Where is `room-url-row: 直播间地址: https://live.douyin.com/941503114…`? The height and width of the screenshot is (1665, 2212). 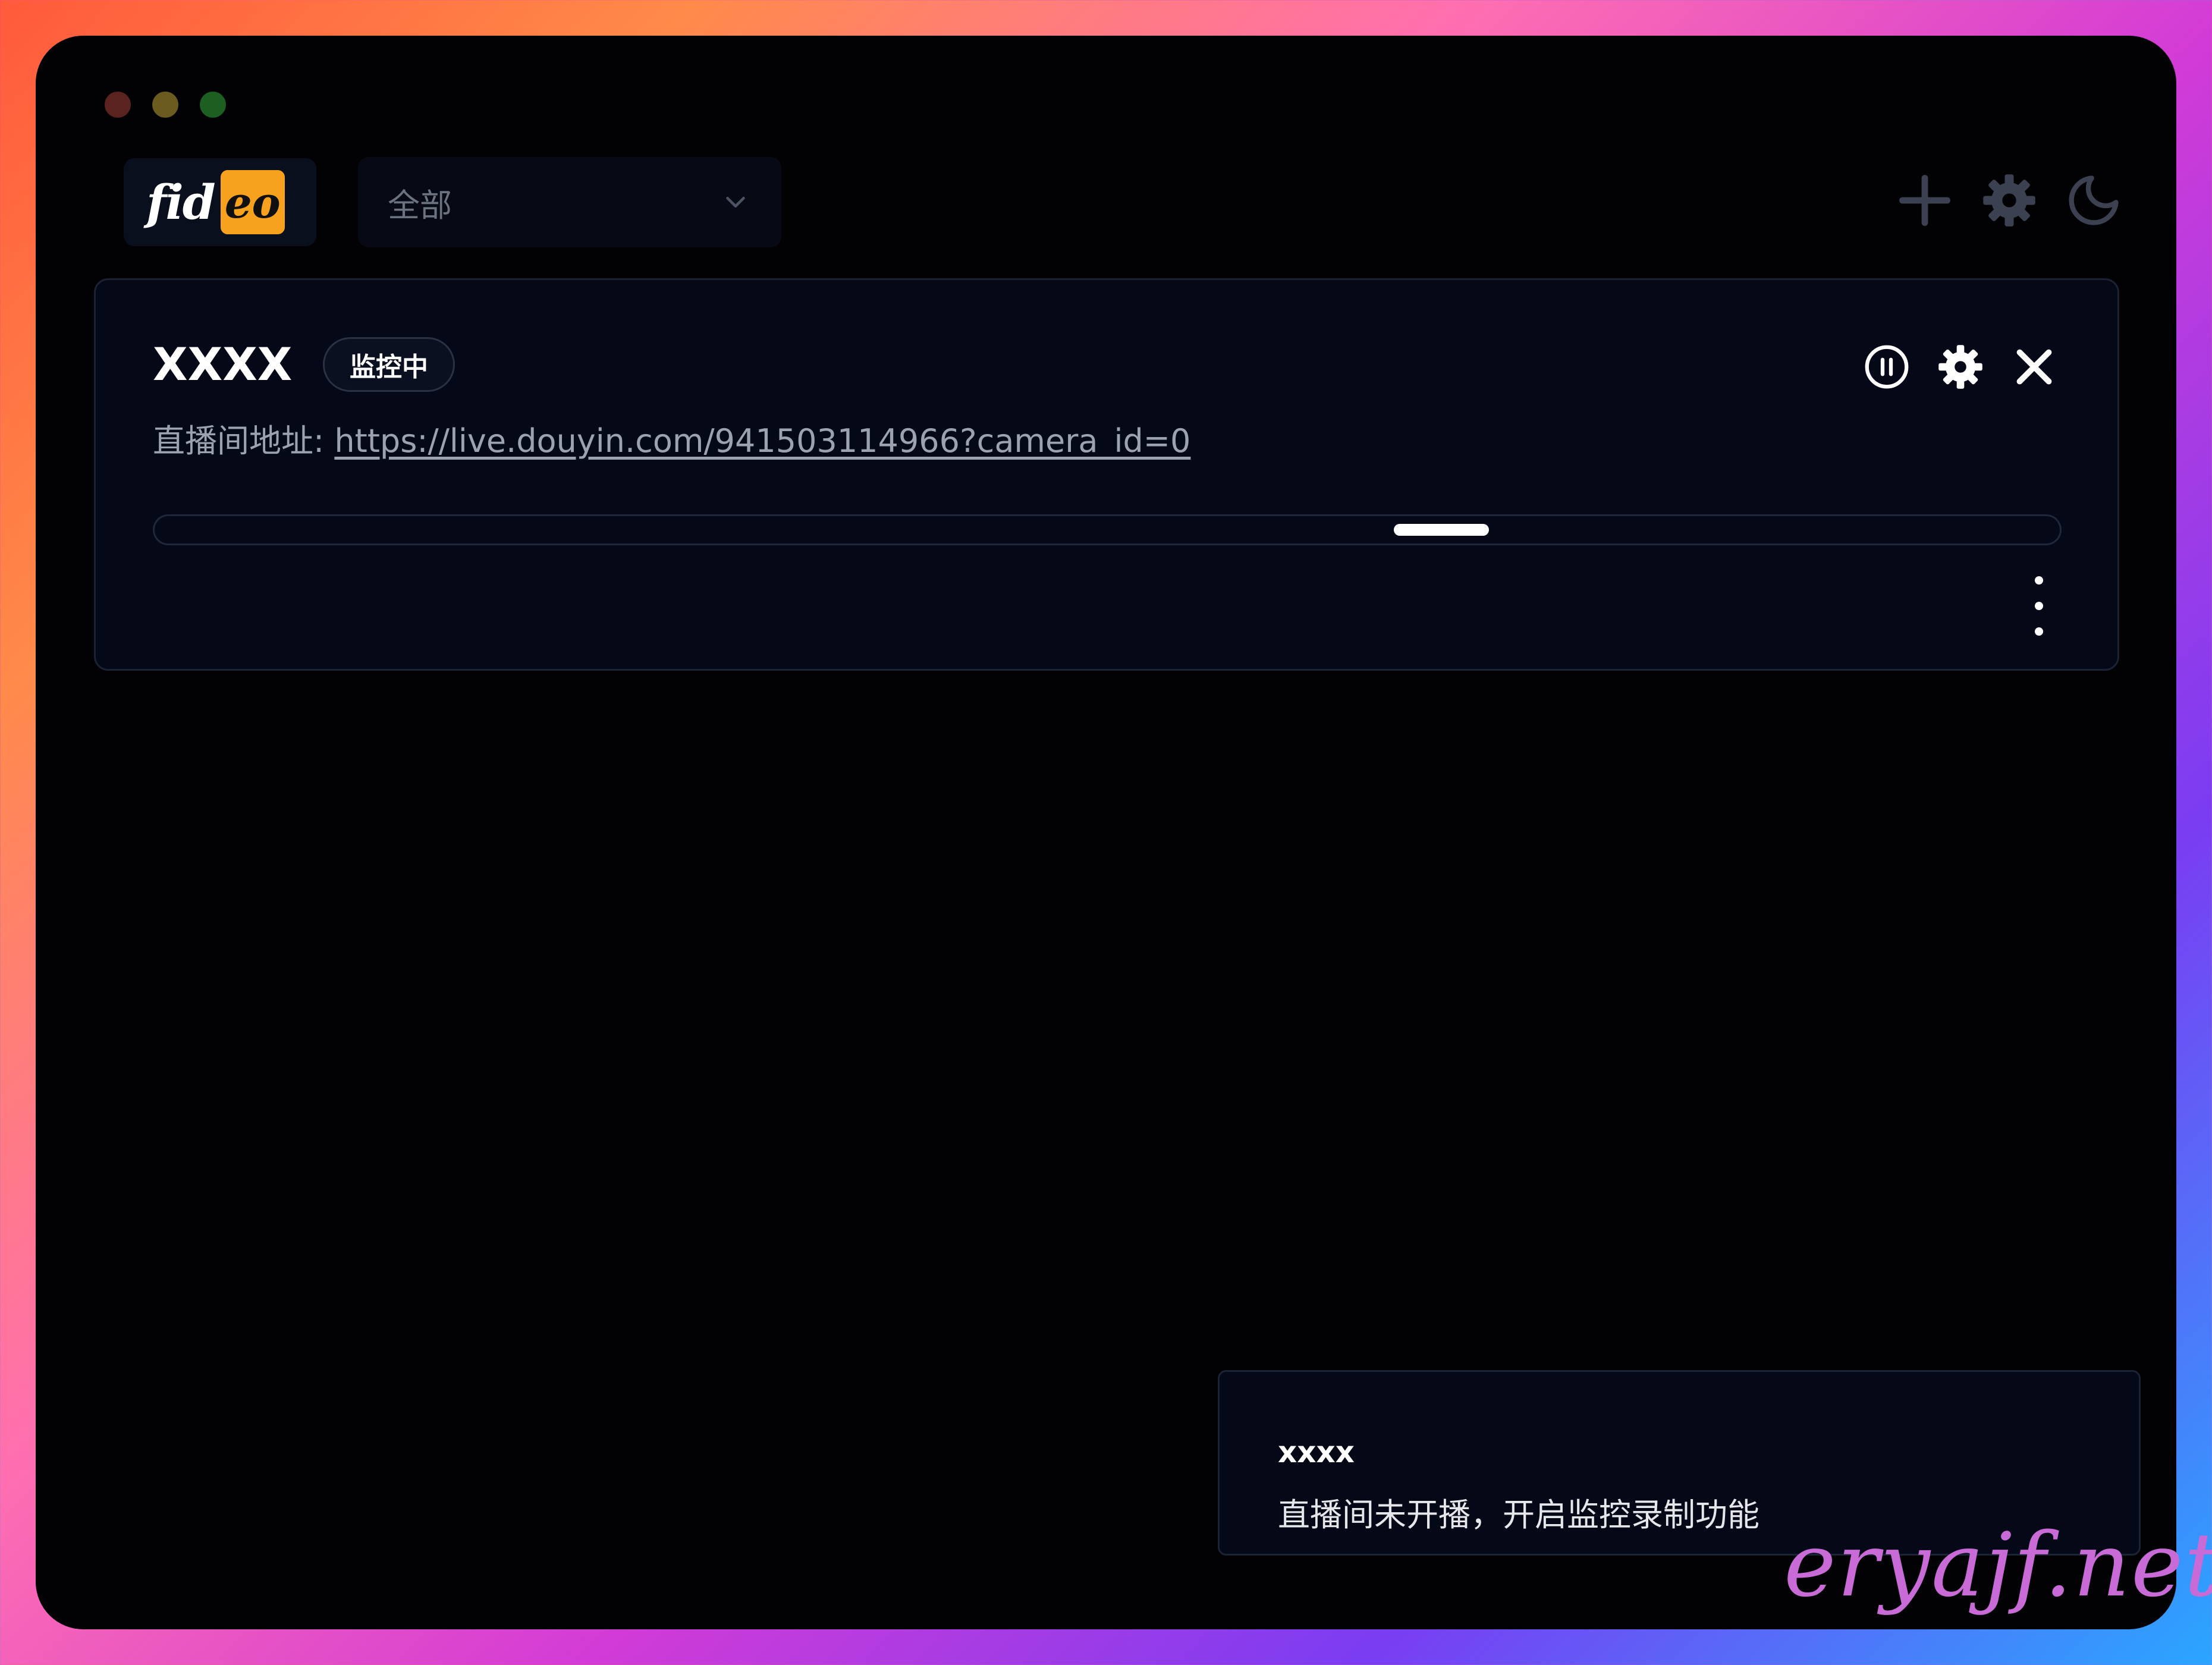
room-url-row: 直播间地址: https://live.douyin.com/941503114… is located at coordinates (671, 437).